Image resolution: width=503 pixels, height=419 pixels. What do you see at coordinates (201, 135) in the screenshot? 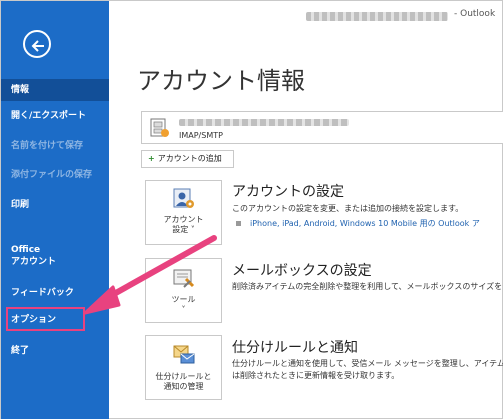
I see `account-type: IMAP/SMTP` at bounding box center [201, 135].